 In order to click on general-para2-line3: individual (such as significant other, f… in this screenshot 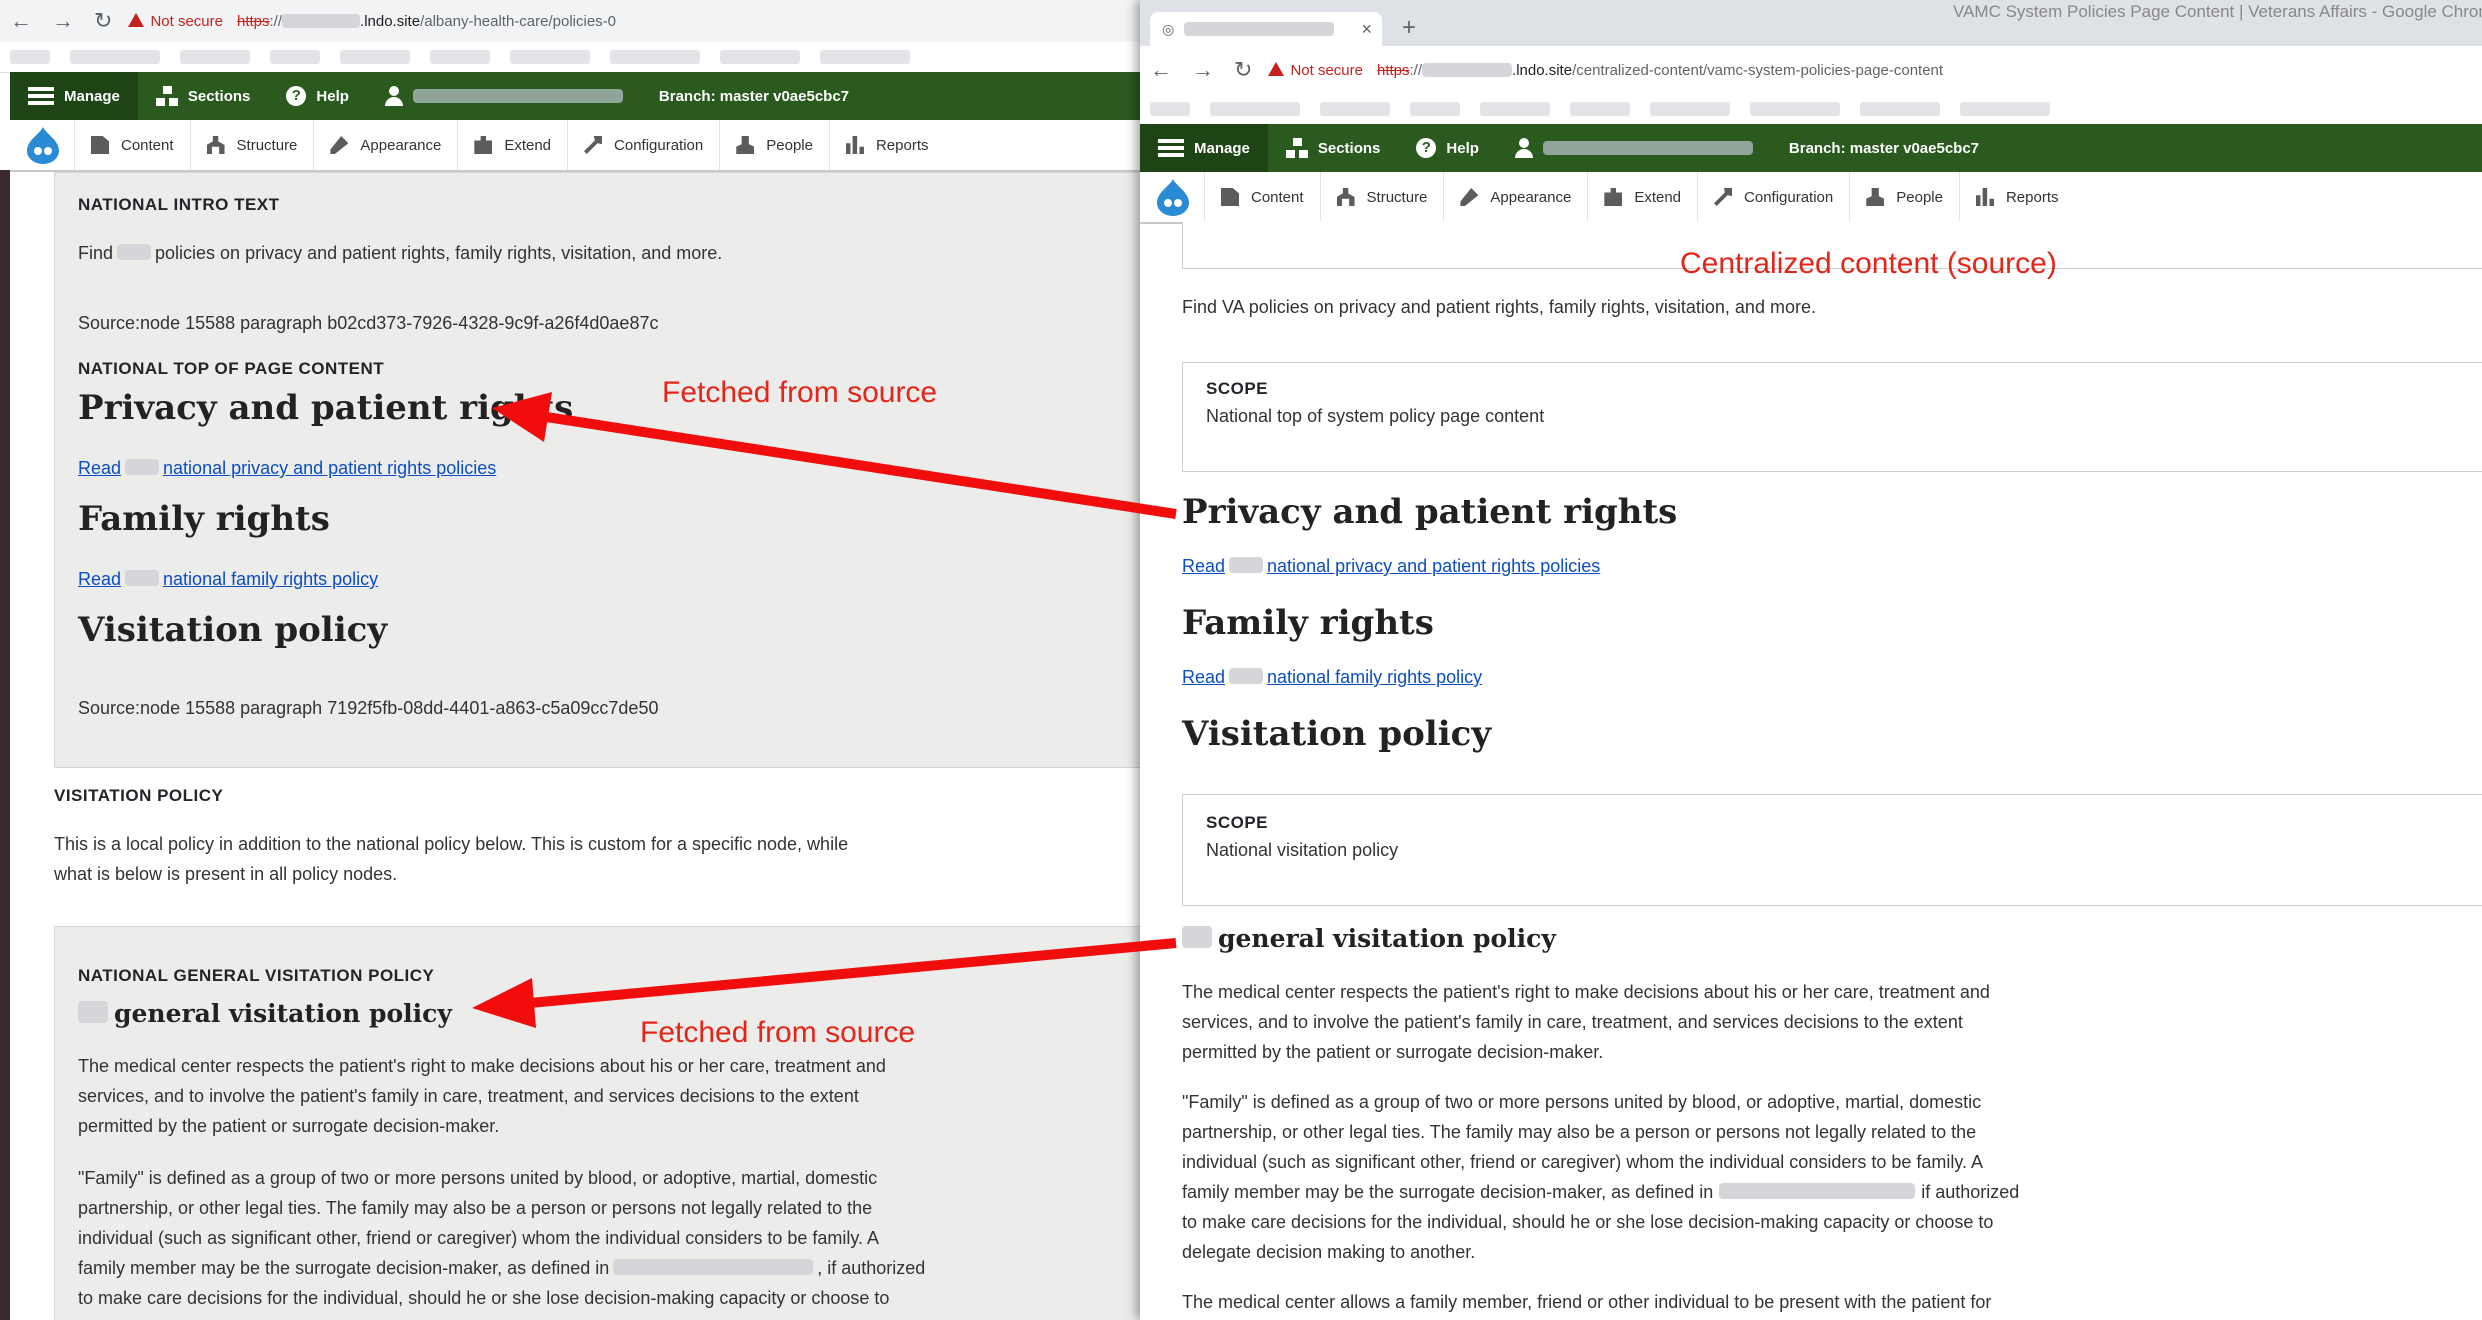, I will do `click(479, 1238)`.